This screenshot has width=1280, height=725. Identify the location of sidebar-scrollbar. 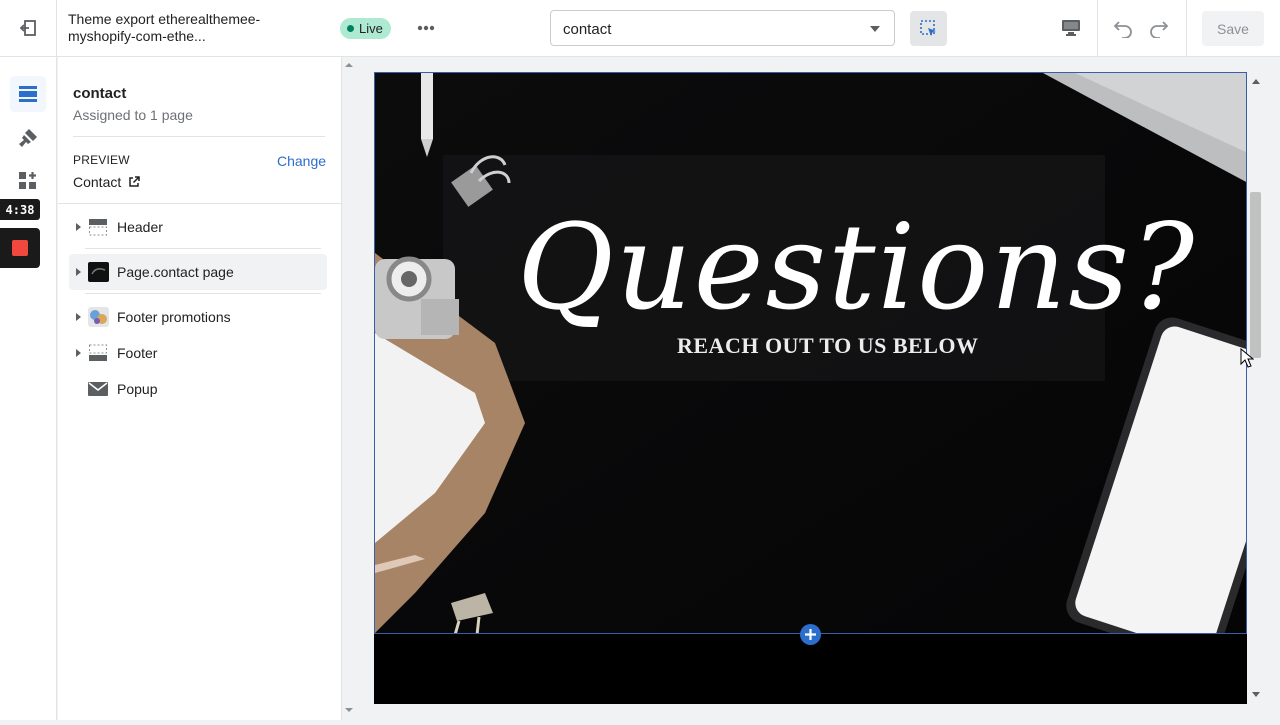
(349, 388).